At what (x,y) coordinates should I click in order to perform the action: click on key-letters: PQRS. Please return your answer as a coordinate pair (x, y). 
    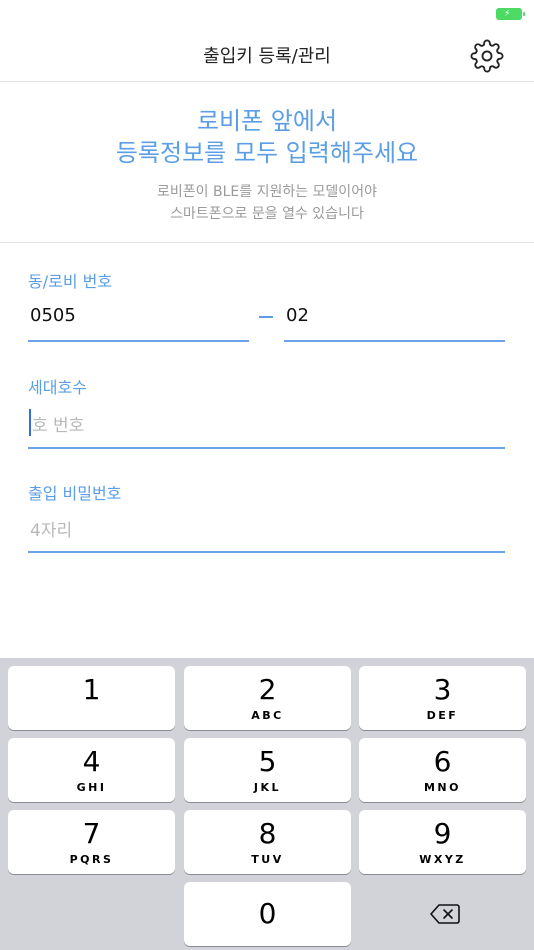
    Looking at the image, I should click on (91, 859).